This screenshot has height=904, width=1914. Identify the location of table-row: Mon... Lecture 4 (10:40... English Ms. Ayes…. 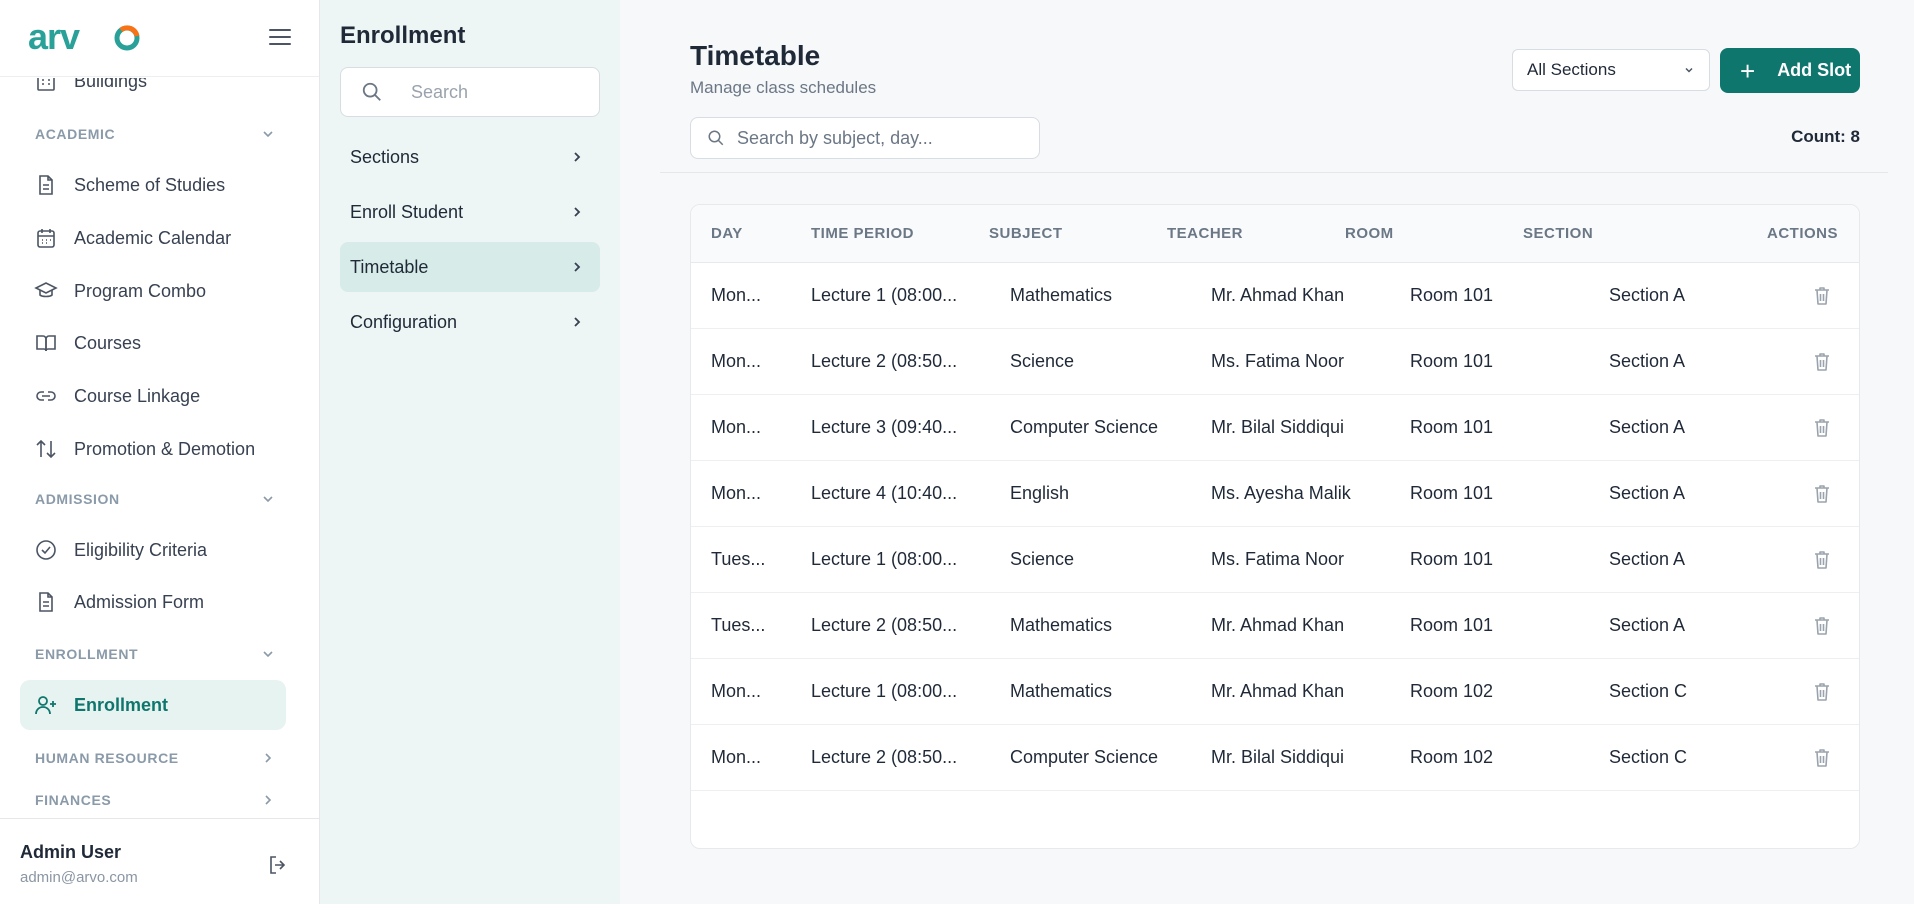
(1275, 494).